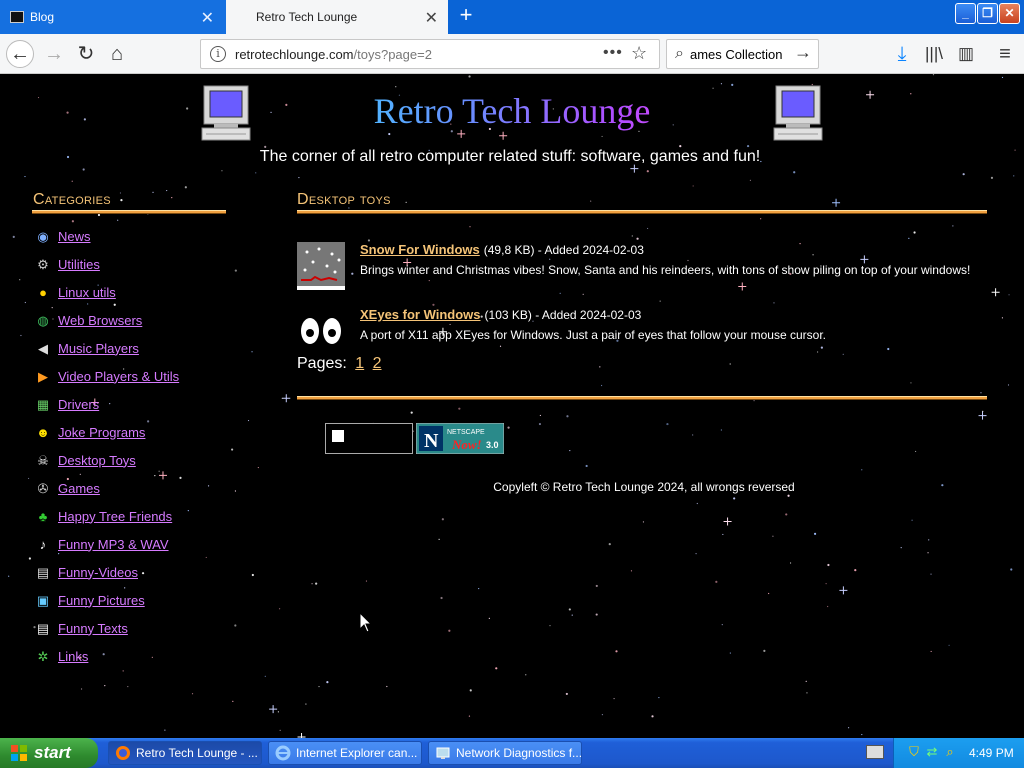  I want to click on clock: 4:49 PM, so click(991, 753).